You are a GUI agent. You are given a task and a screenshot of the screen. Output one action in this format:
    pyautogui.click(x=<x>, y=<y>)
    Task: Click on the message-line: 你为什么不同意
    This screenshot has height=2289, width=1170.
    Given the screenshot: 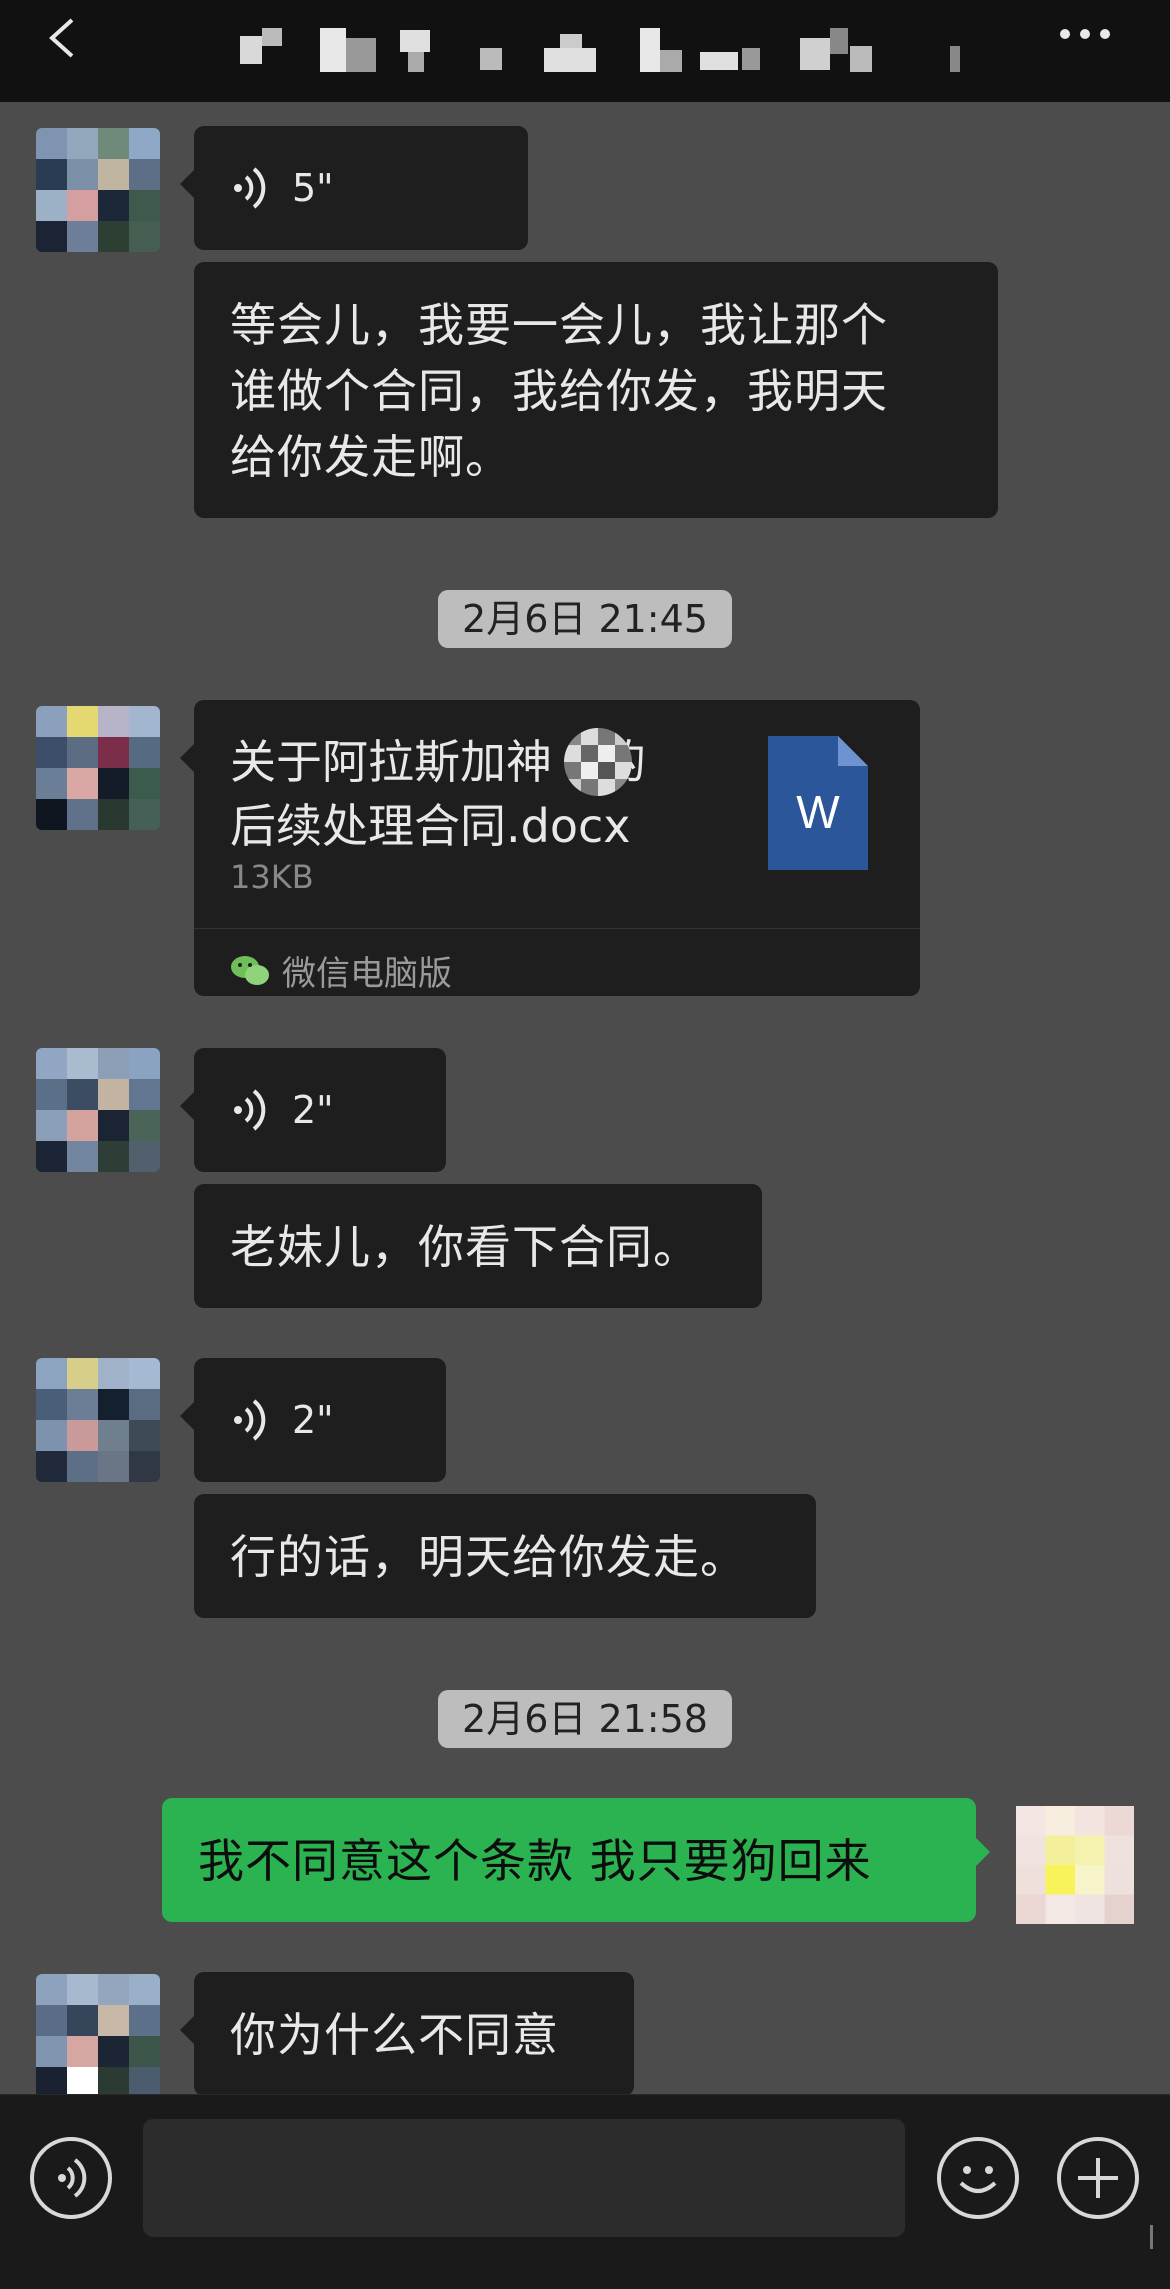 What is the action you would take?
    pyautogui.click(x=394, y=2035)
    